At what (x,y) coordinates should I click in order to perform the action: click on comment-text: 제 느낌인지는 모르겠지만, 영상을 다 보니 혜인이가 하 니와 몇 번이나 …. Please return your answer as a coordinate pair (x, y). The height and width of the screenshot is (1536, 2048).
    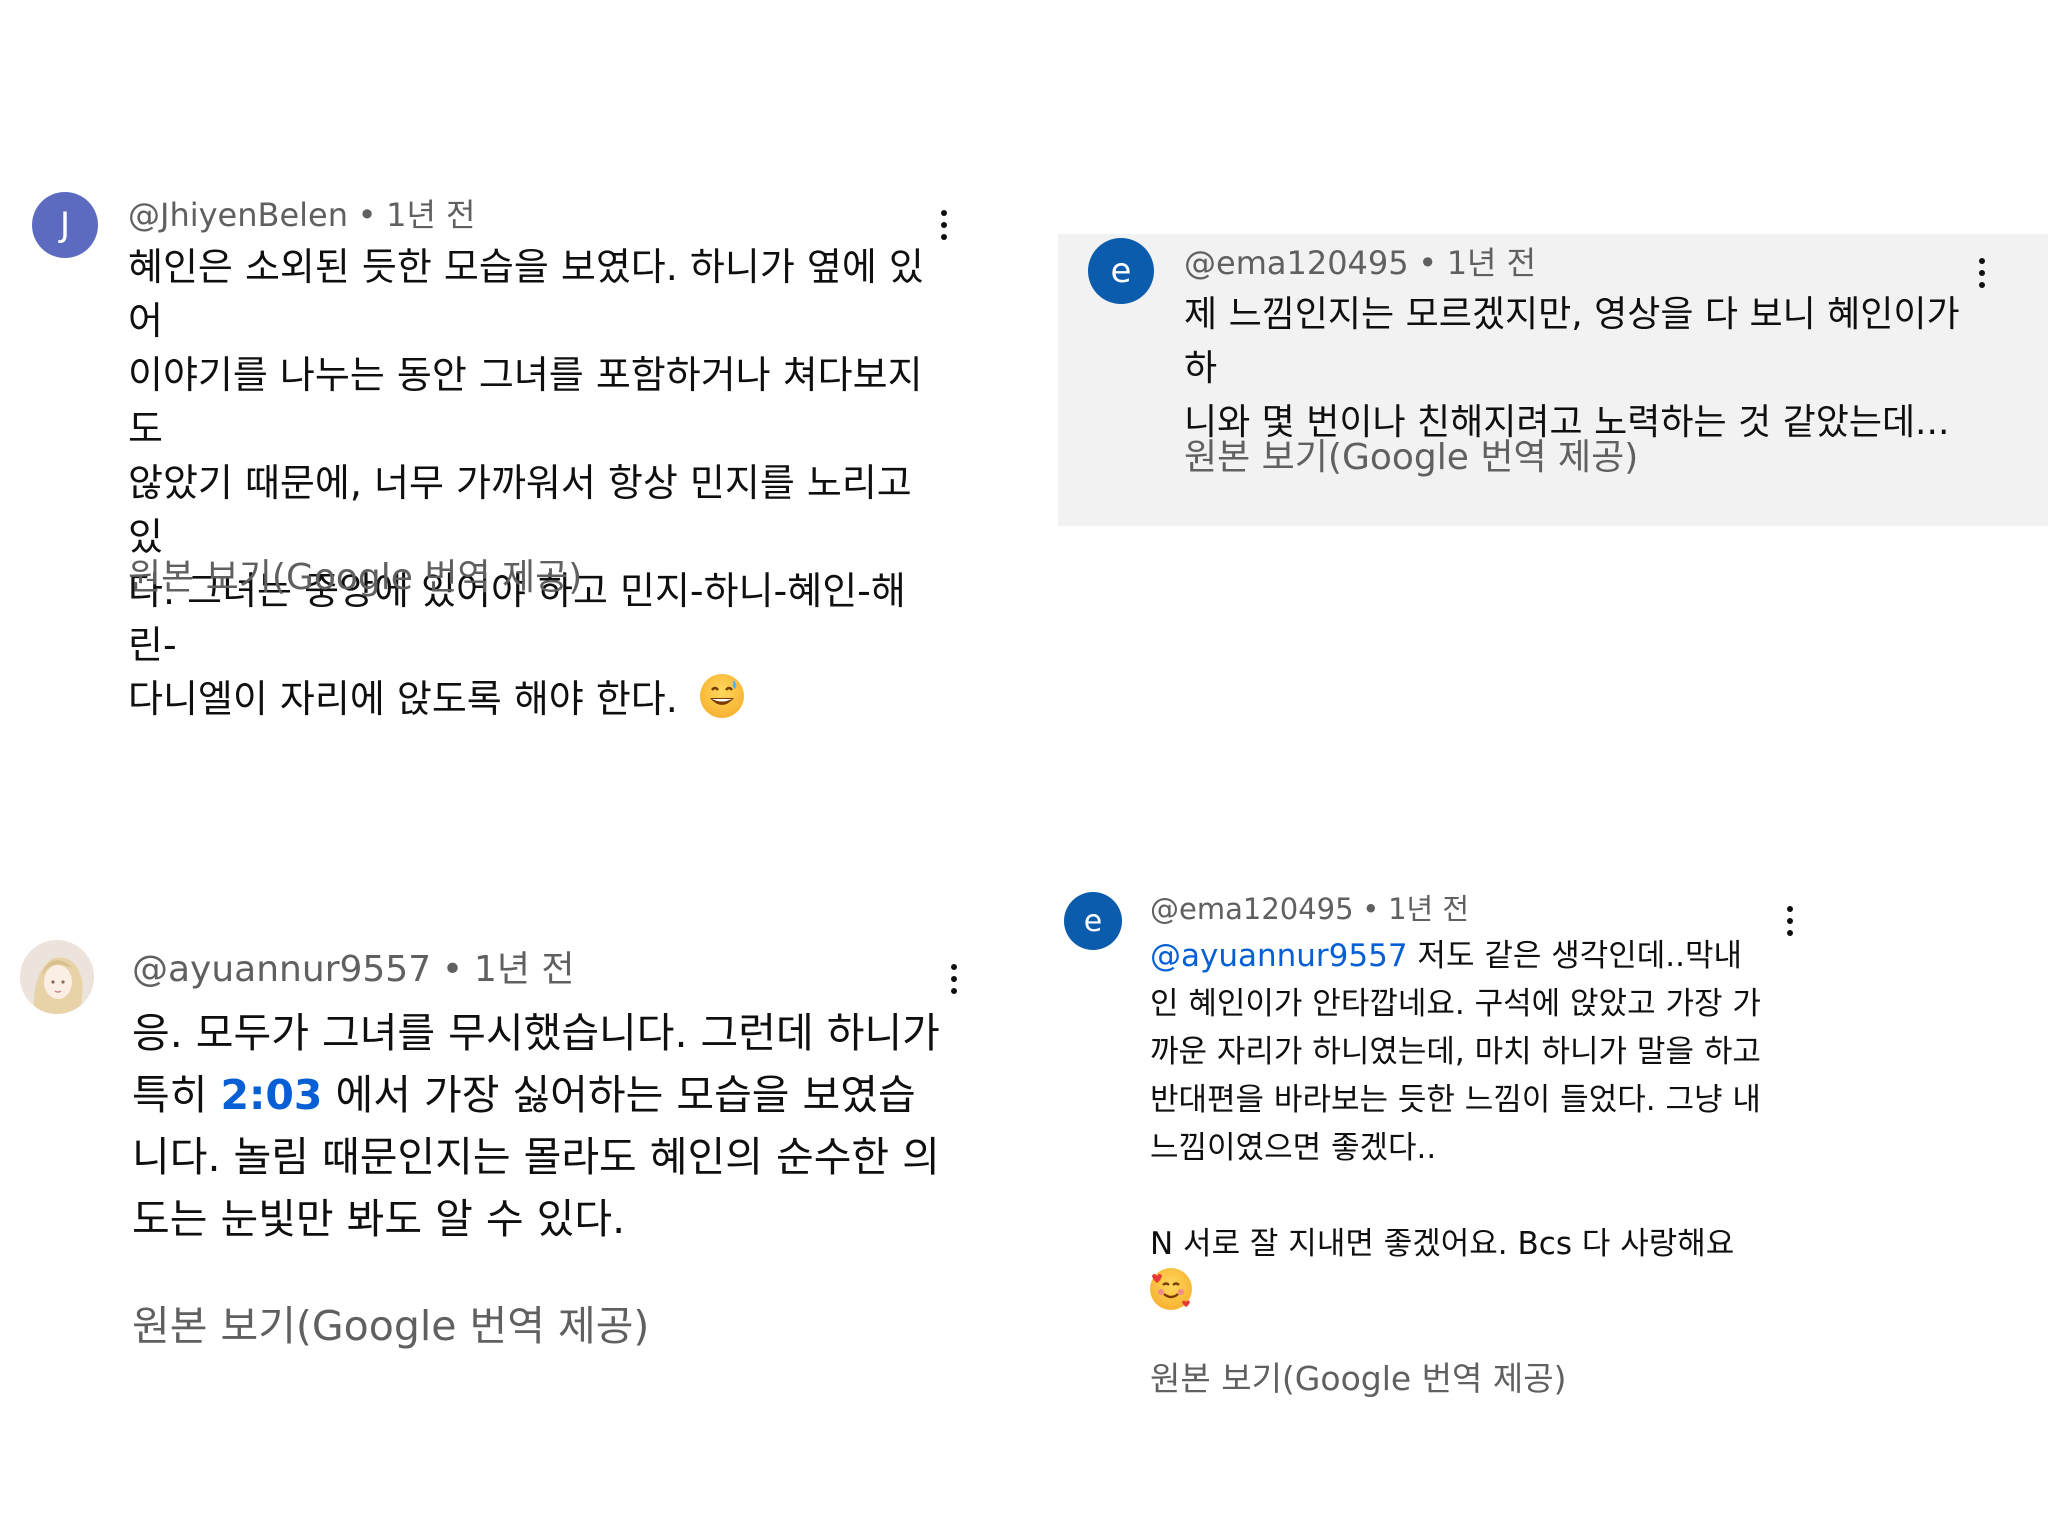
    Looking at the image, I should click on (1584, 369).